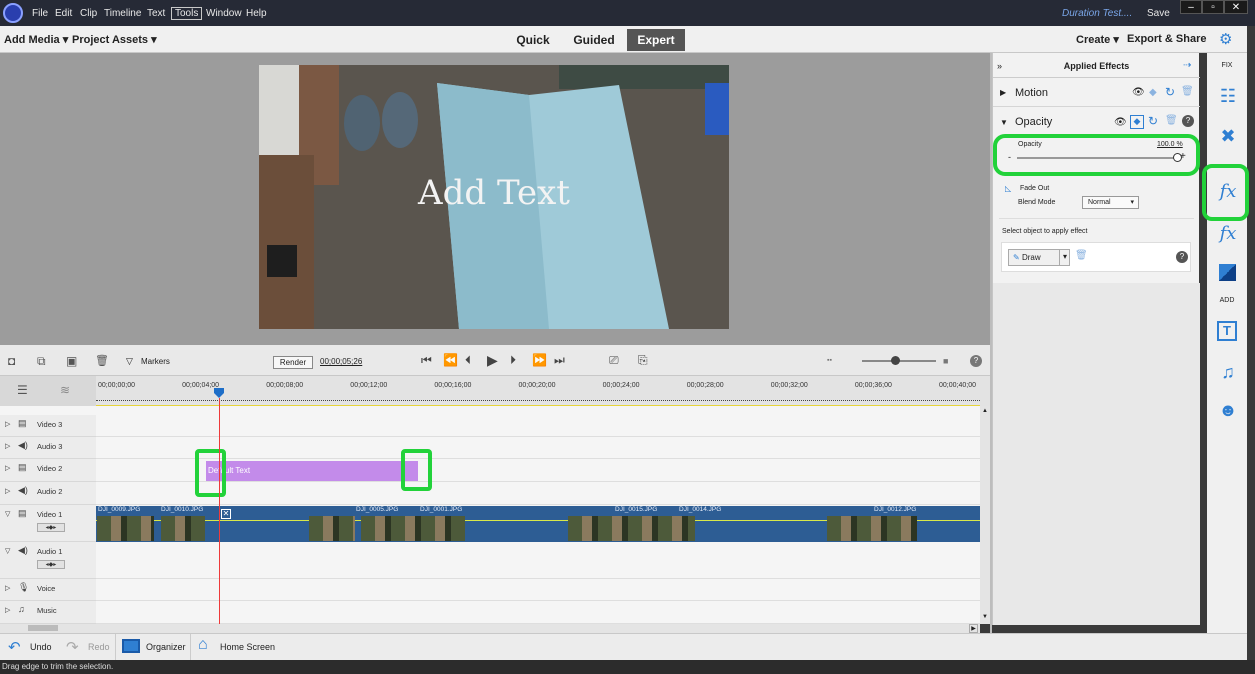 This screenshot has width=1255, height=674. What do you see at coordinates (490, 628) in the screenshot?
I see `horizontal-scrollbar: ▶` at bounding box center [490, 628].